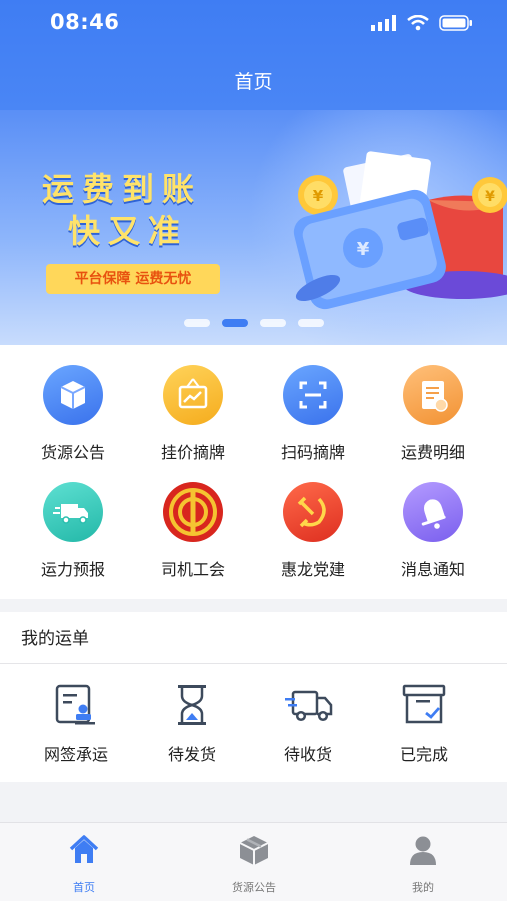  What do you see at coordinates (423, 850) in the screenshot?
I see `user-icon` at bounding box center [423, 850].